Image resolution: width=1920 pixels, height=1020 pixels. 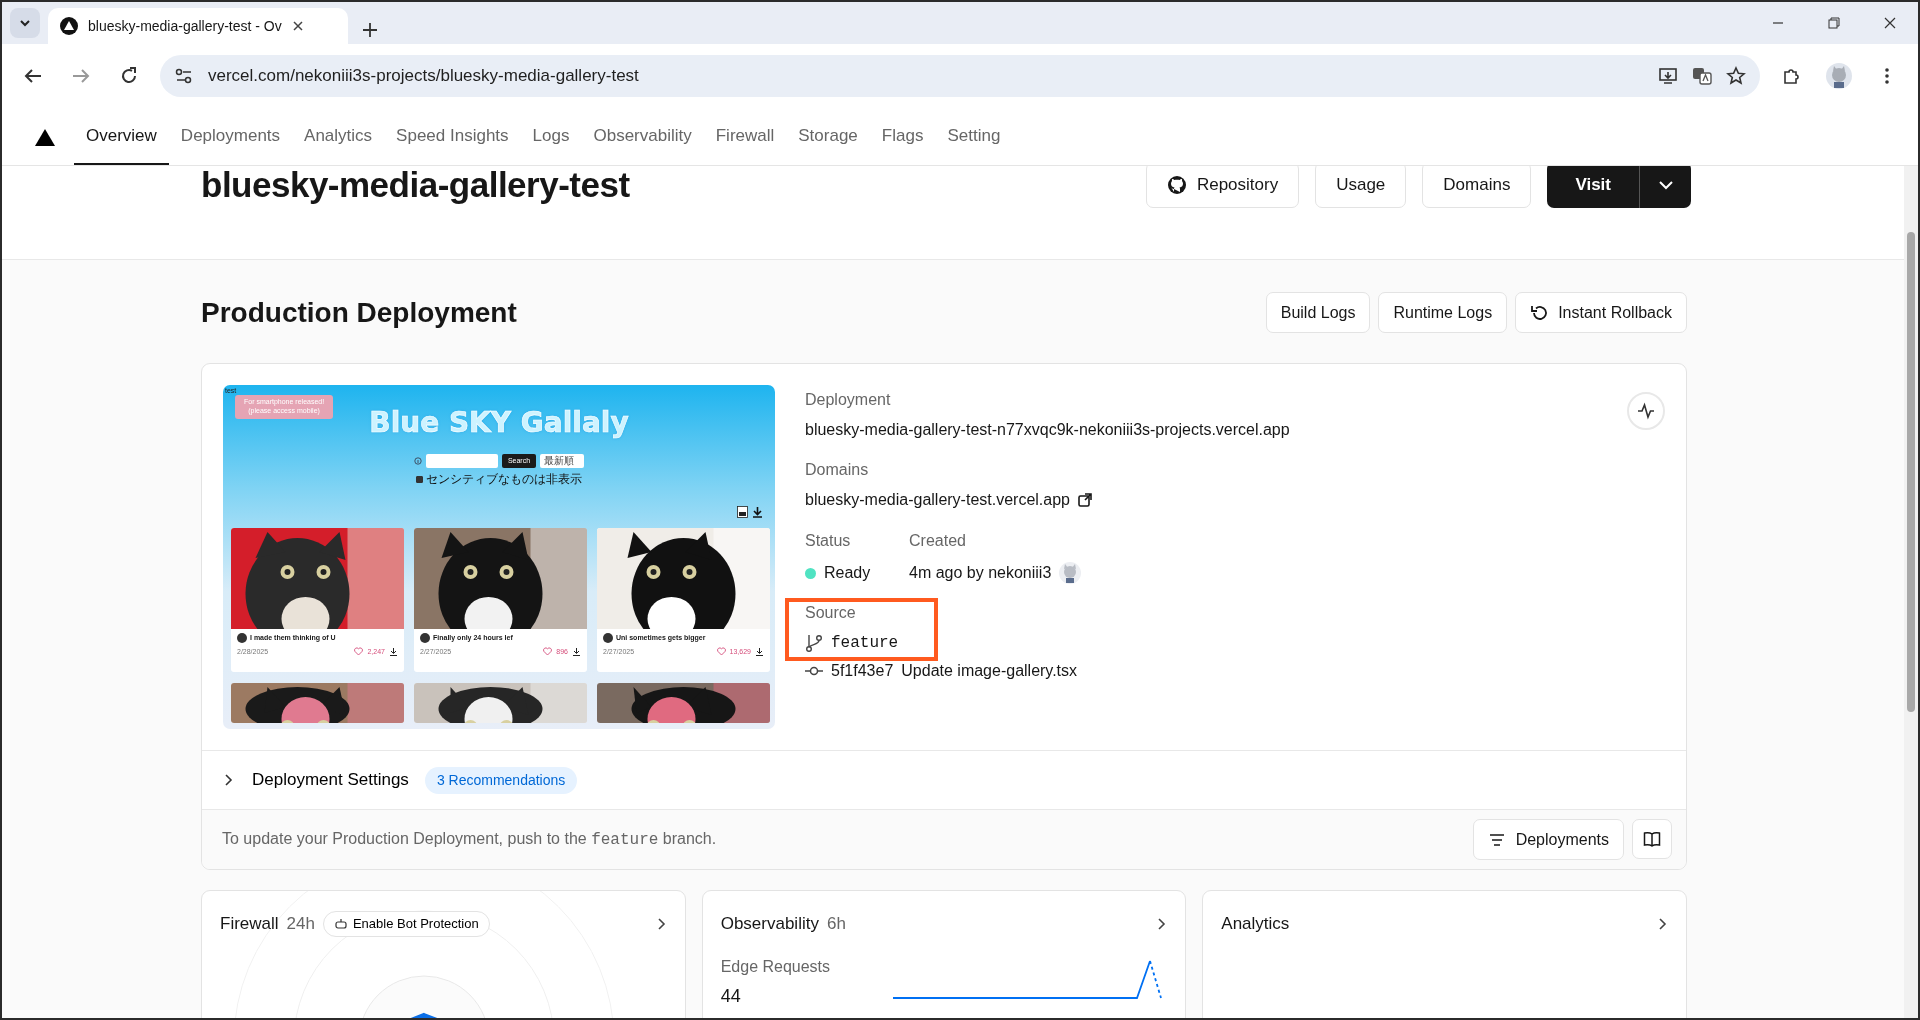 I want to click on period-text: 24h, so click(x=300, y=924).